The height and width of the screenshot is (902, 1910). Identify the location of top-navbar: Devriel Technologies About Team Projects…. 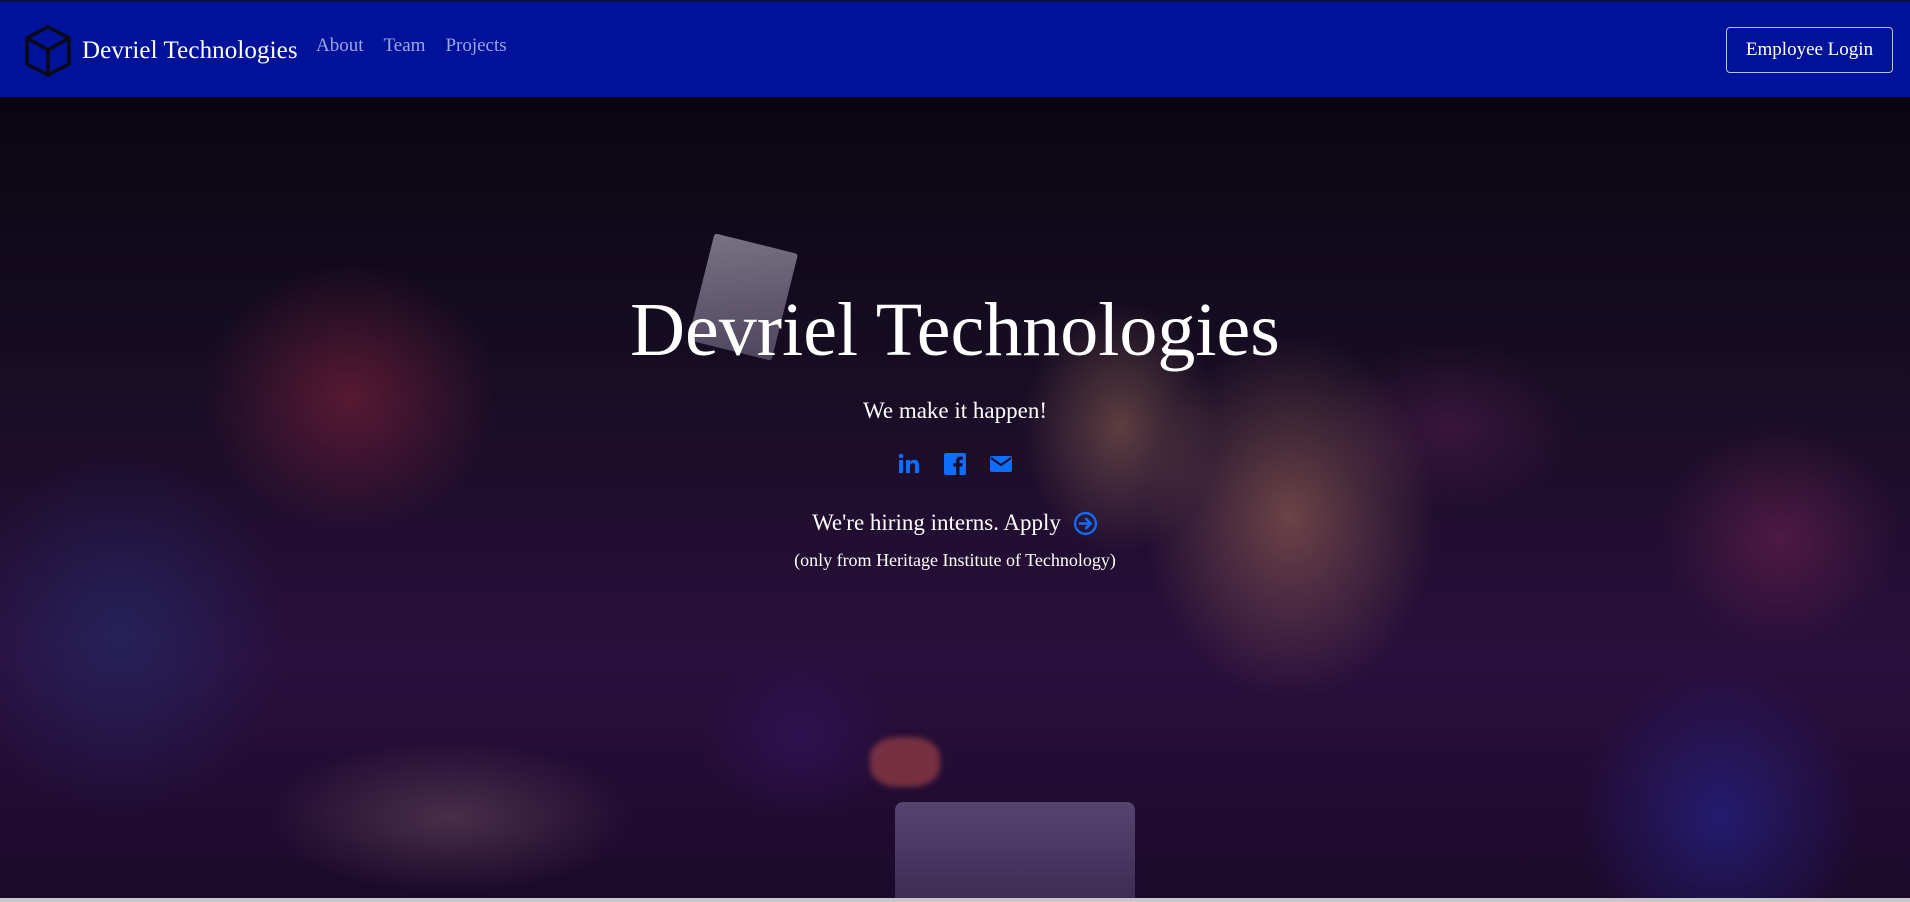
(955, 48).